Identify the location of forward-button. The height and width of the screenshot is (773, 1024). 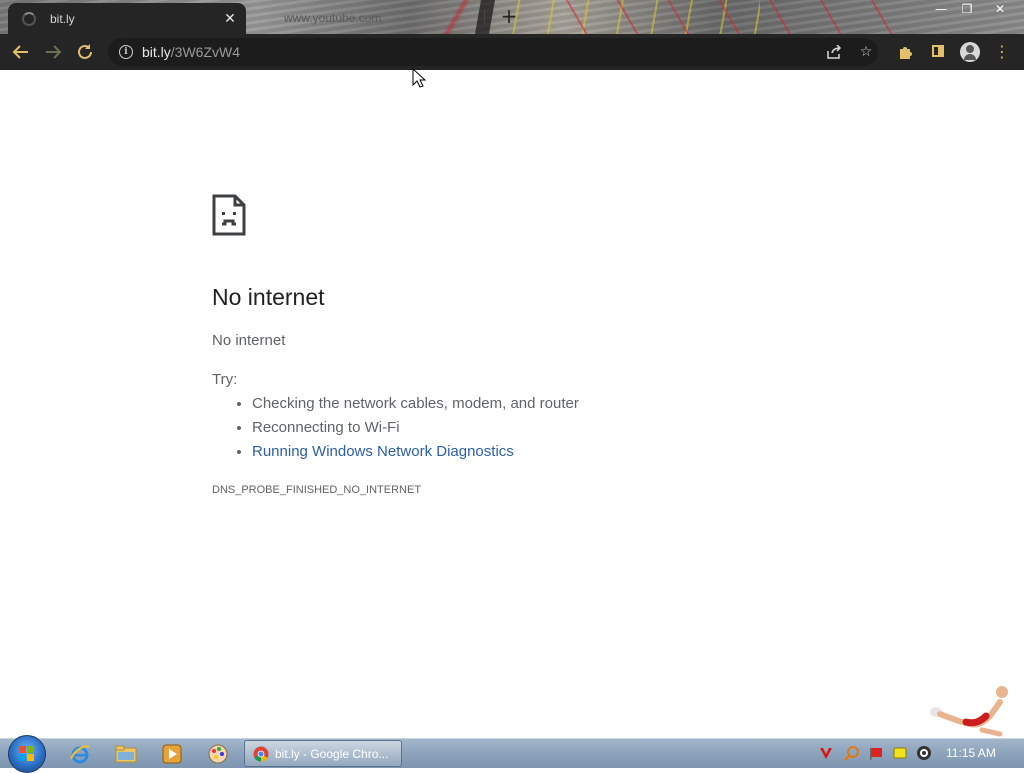
(53, 52).